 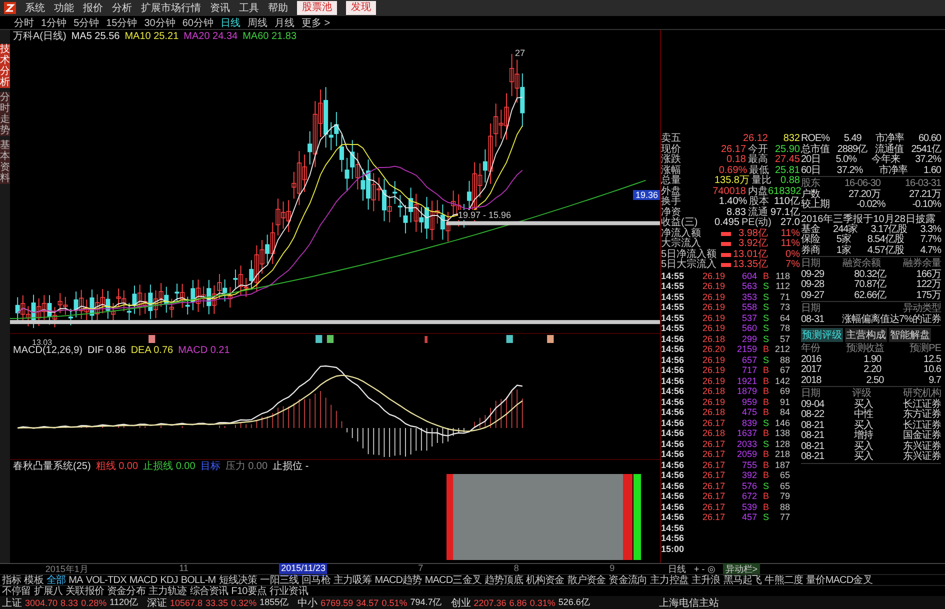 What do you see at coordinates (160, 23) in the screenshot?
I see `period-tab: 30分钟` at bounding box center [160, 23].